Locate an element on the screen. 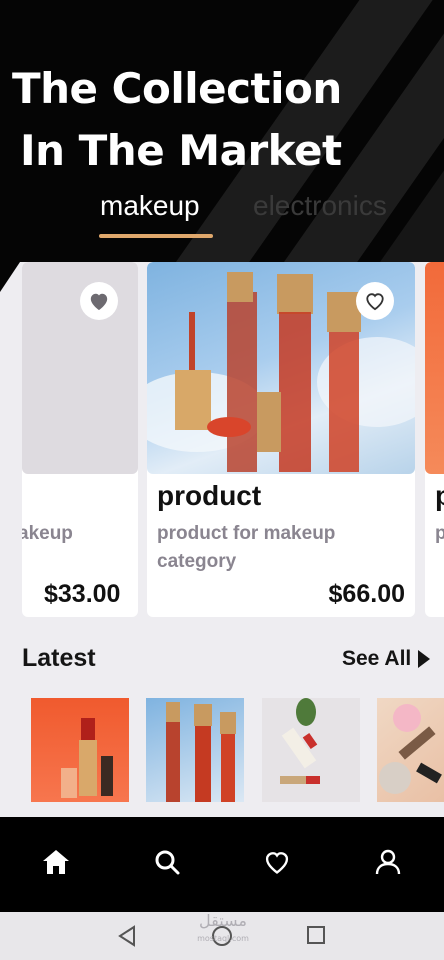  product-price: $33.00 is located at coordinates (82, 594).